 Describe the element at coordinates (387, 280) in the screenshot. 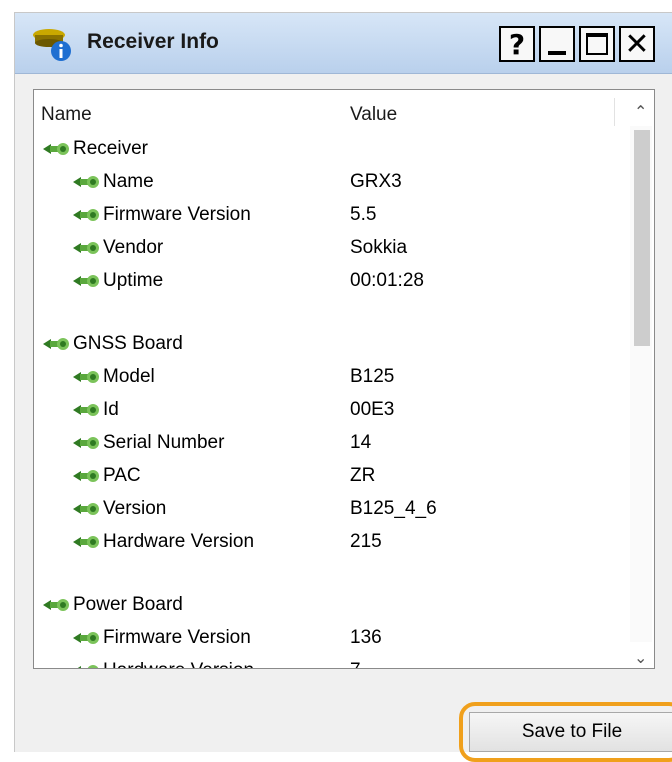

I see `row-value: 00:01:28` at that location.